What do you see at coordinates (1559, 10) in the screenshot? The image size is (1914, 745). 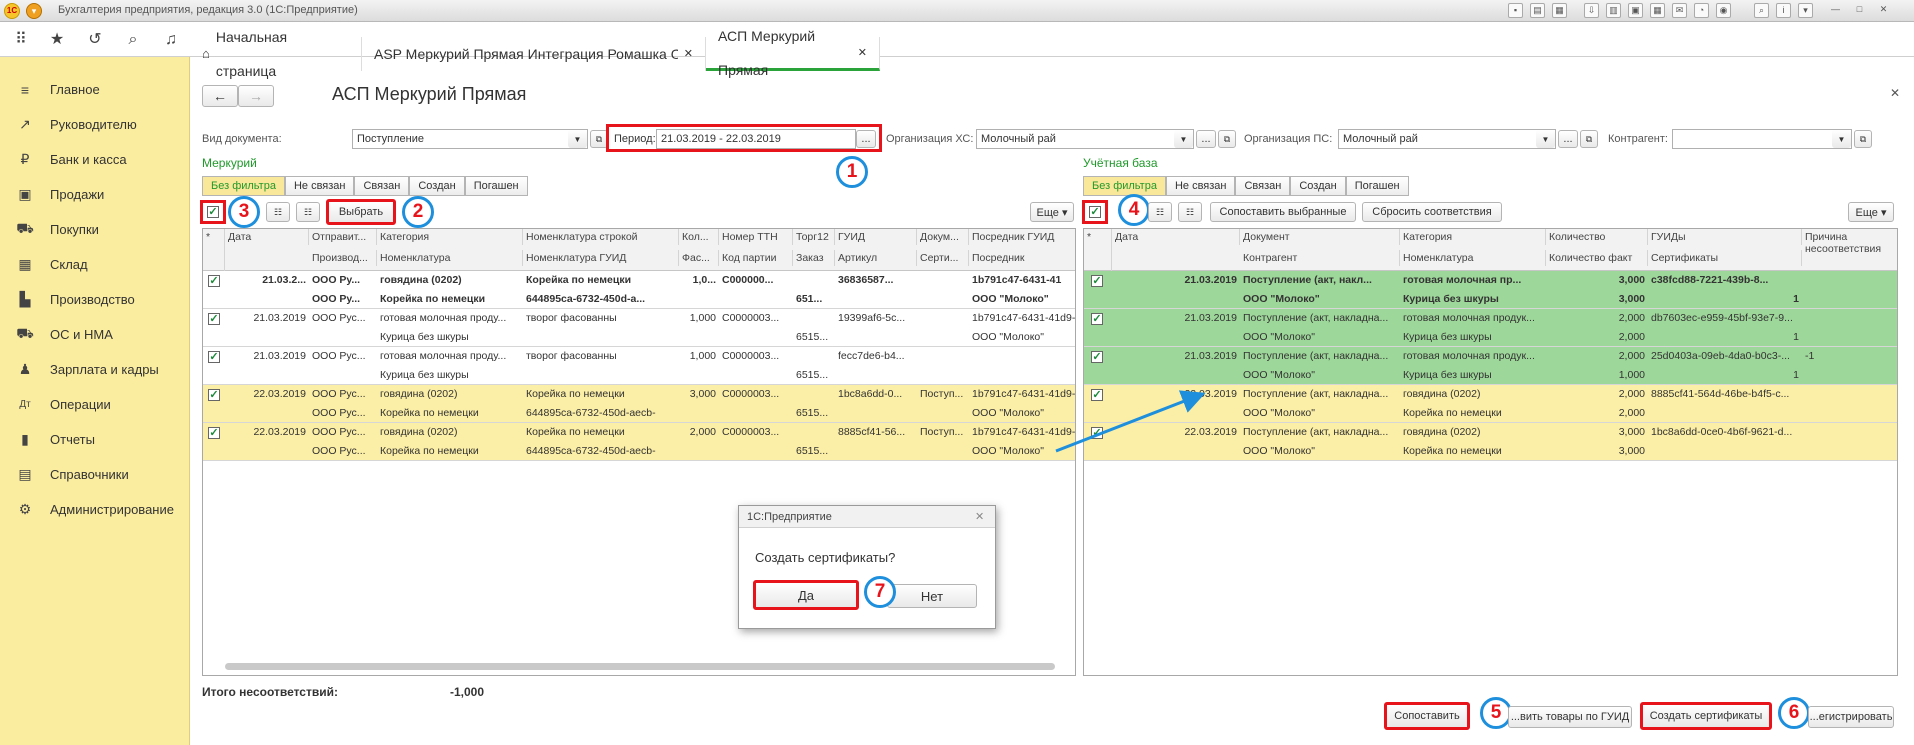 I see `preview-icon: ▦` at bounding box center [1559, 10].